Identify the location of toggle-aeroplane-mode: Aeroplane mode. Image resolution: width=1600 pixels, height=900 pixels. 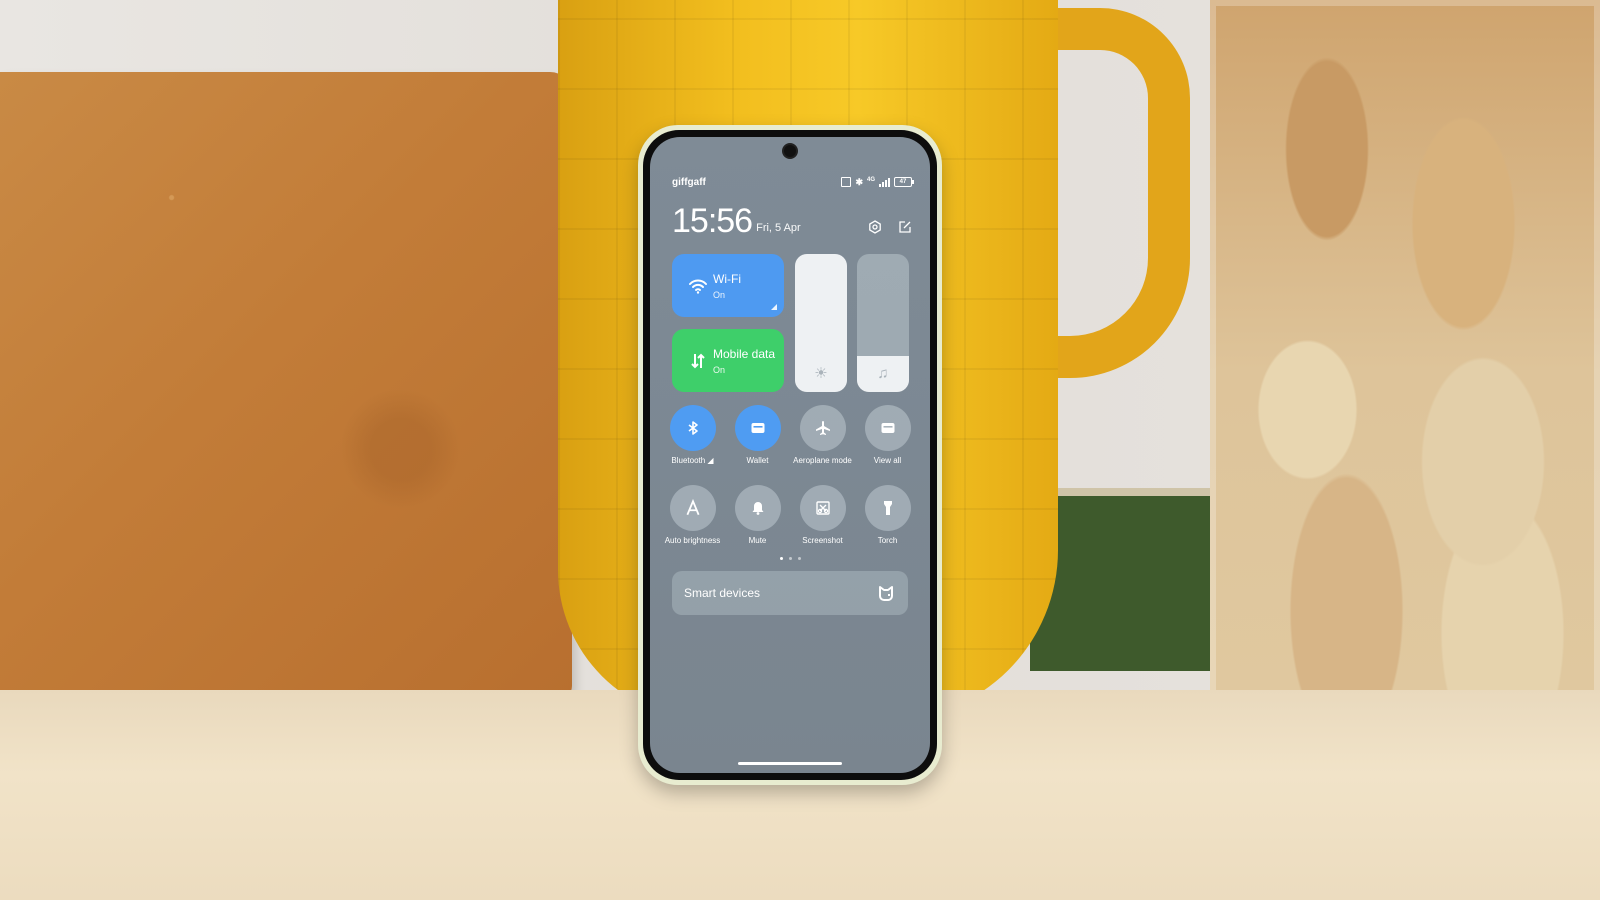
(822, 440).